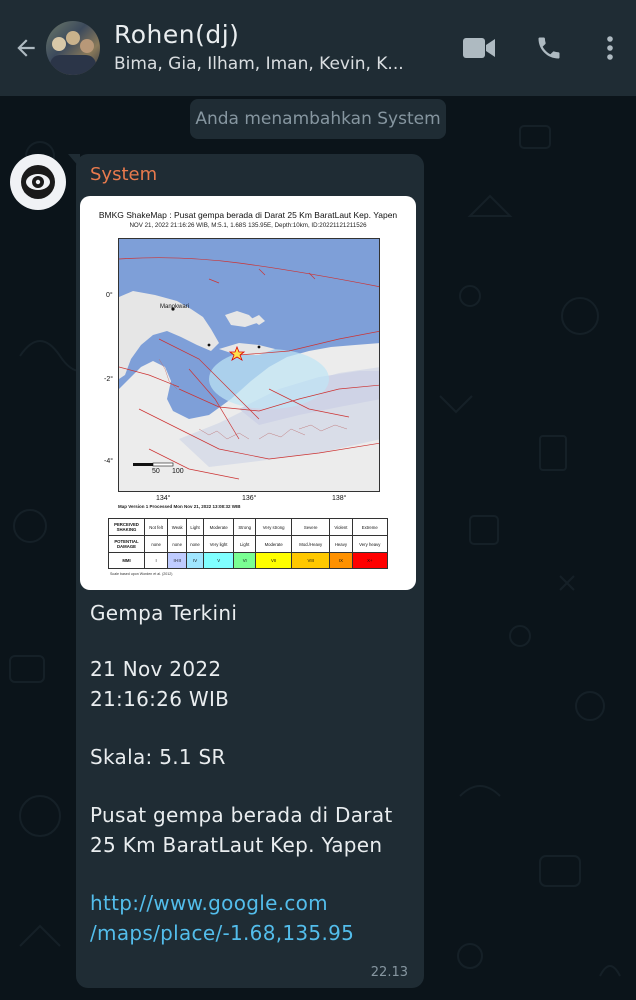  Describe the element at coordinates (341, 560) in the screenshot. I see `mmi-cell: IX` at that location.